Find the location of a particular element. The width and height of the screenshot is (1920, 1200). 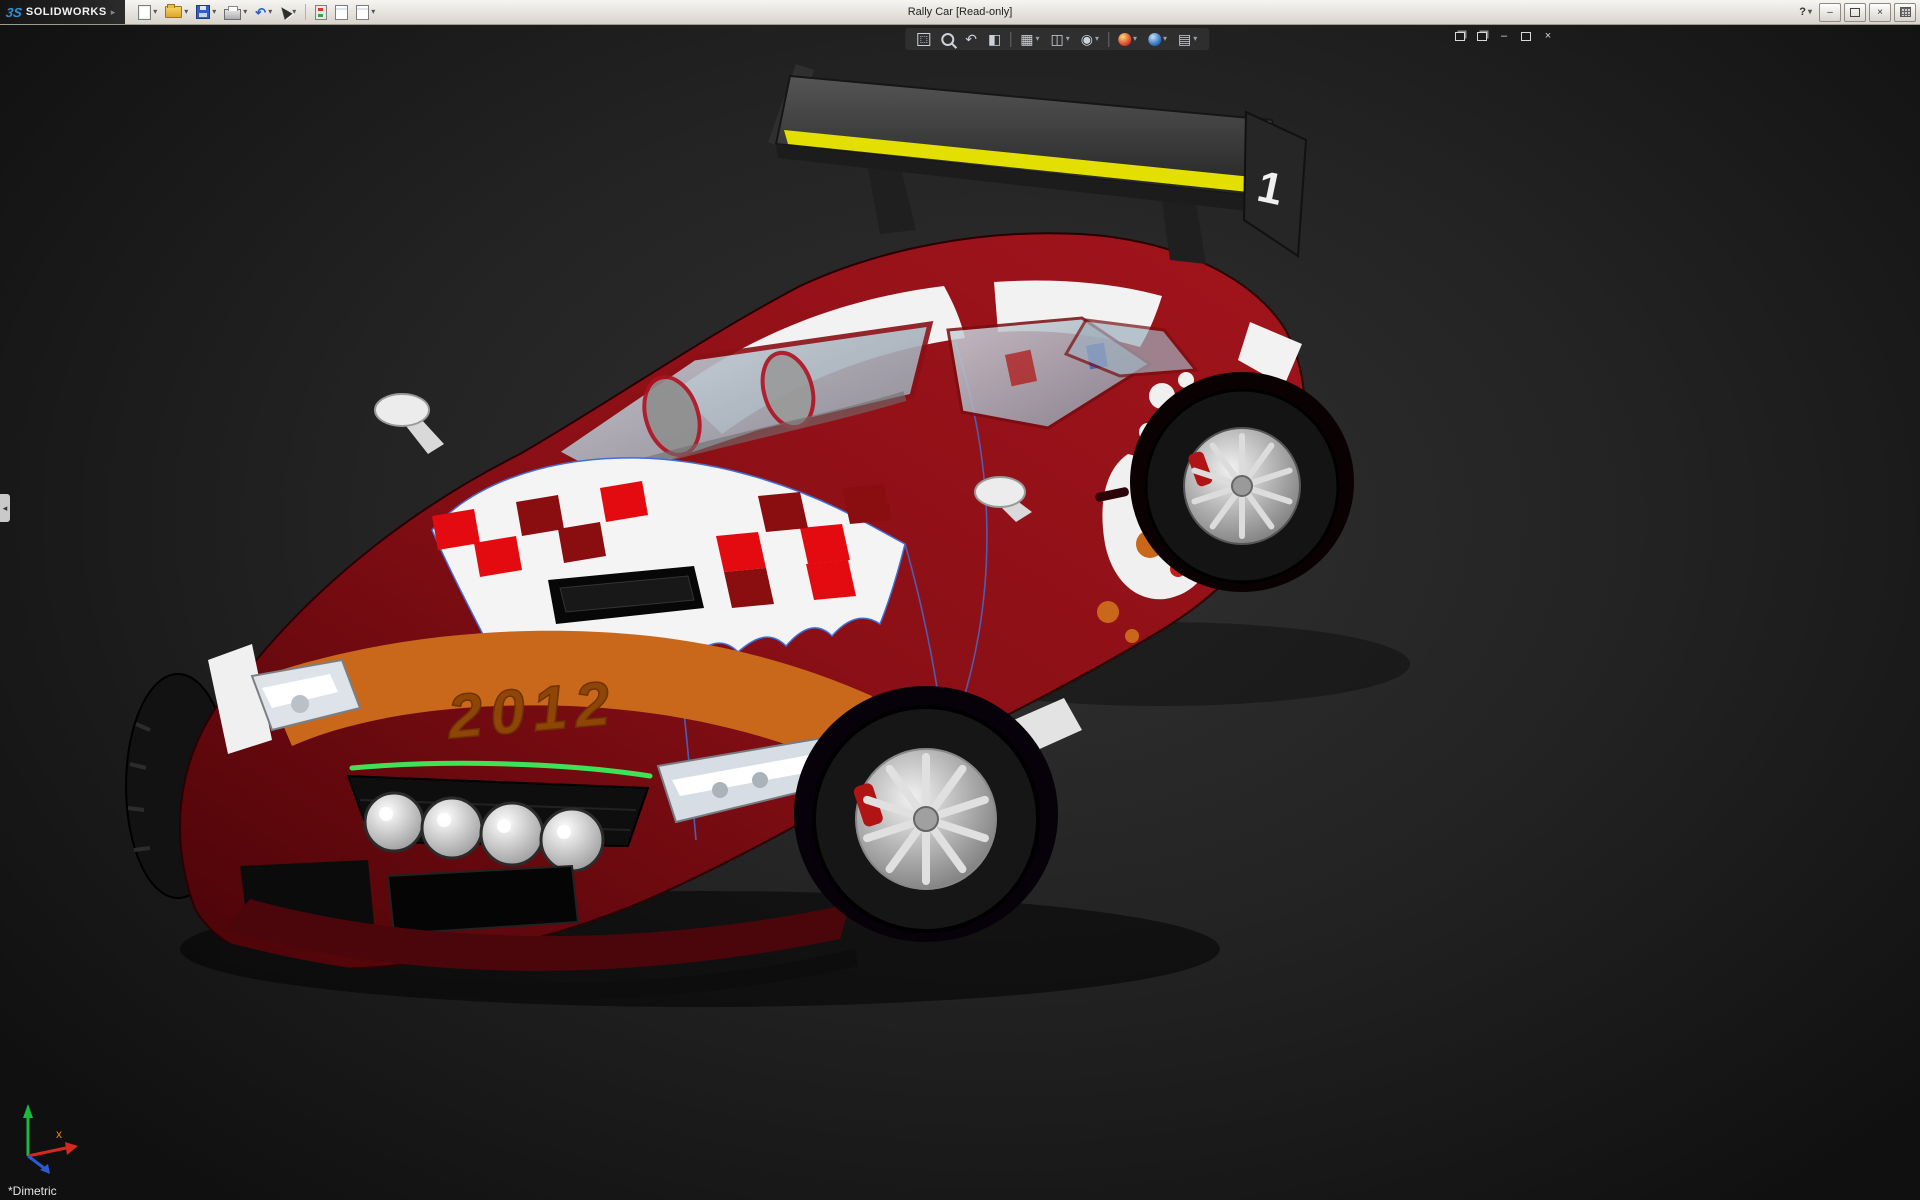

rebuild-icon is located at coordinates (321, 12).